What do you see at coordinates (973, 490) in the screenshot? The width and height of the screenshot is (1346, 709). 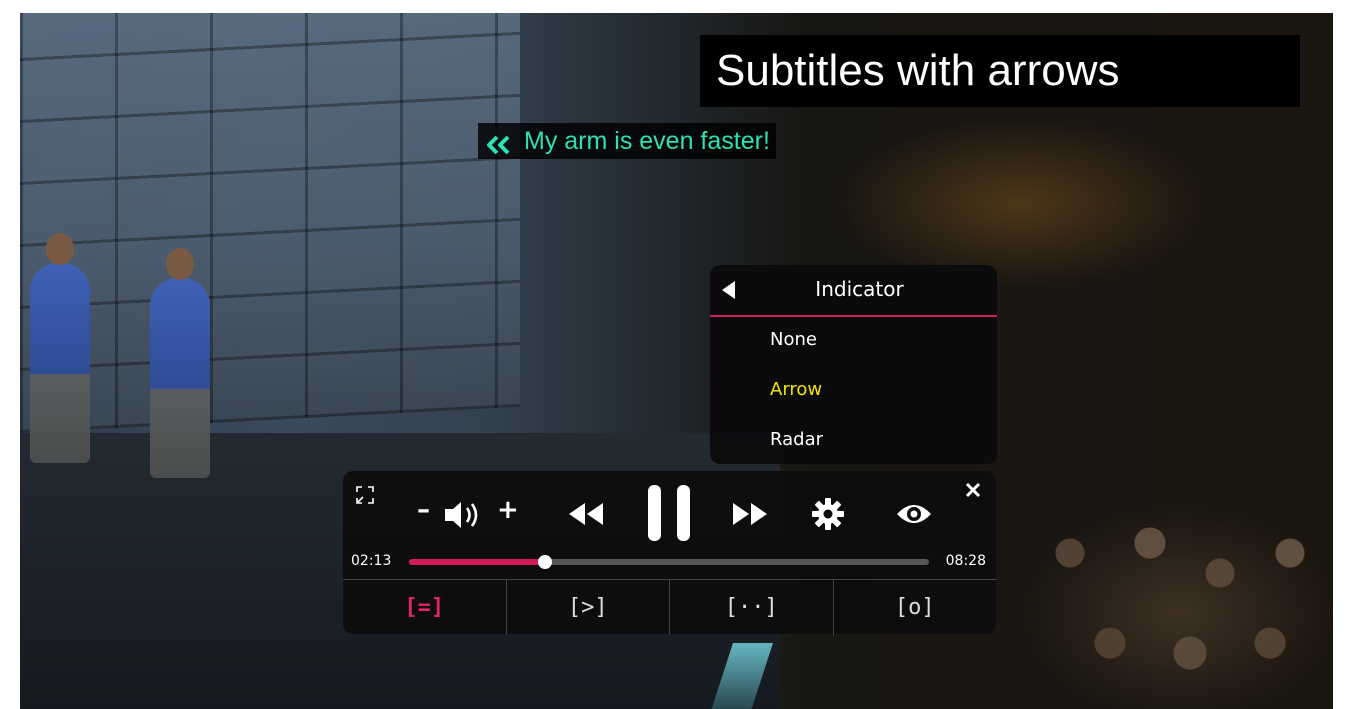 I see `close-icon` at bounding box center [973, 490].